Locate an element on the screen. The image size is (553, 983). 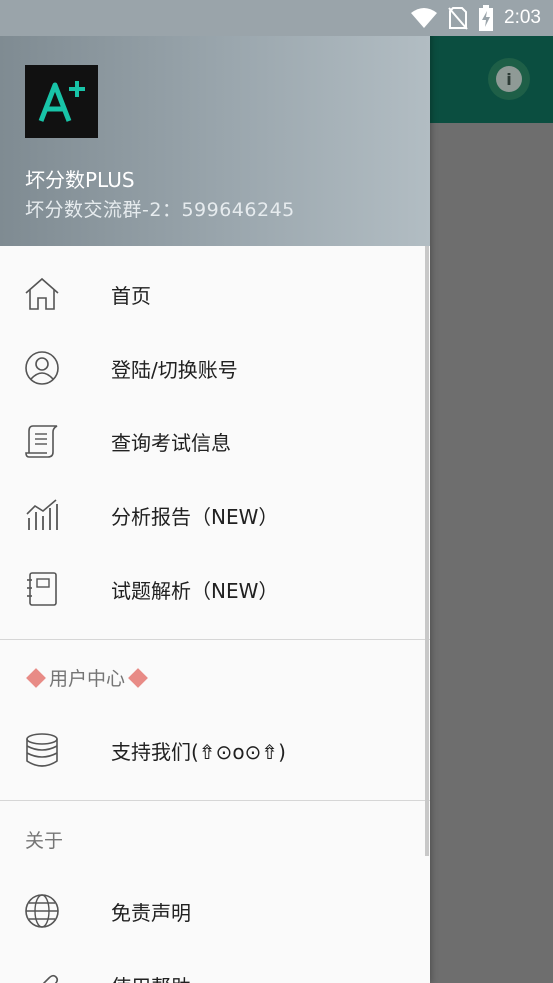
menu-label: 支持我们(⇮⊙o⊙⇮) is located at coordinates (198, 751).